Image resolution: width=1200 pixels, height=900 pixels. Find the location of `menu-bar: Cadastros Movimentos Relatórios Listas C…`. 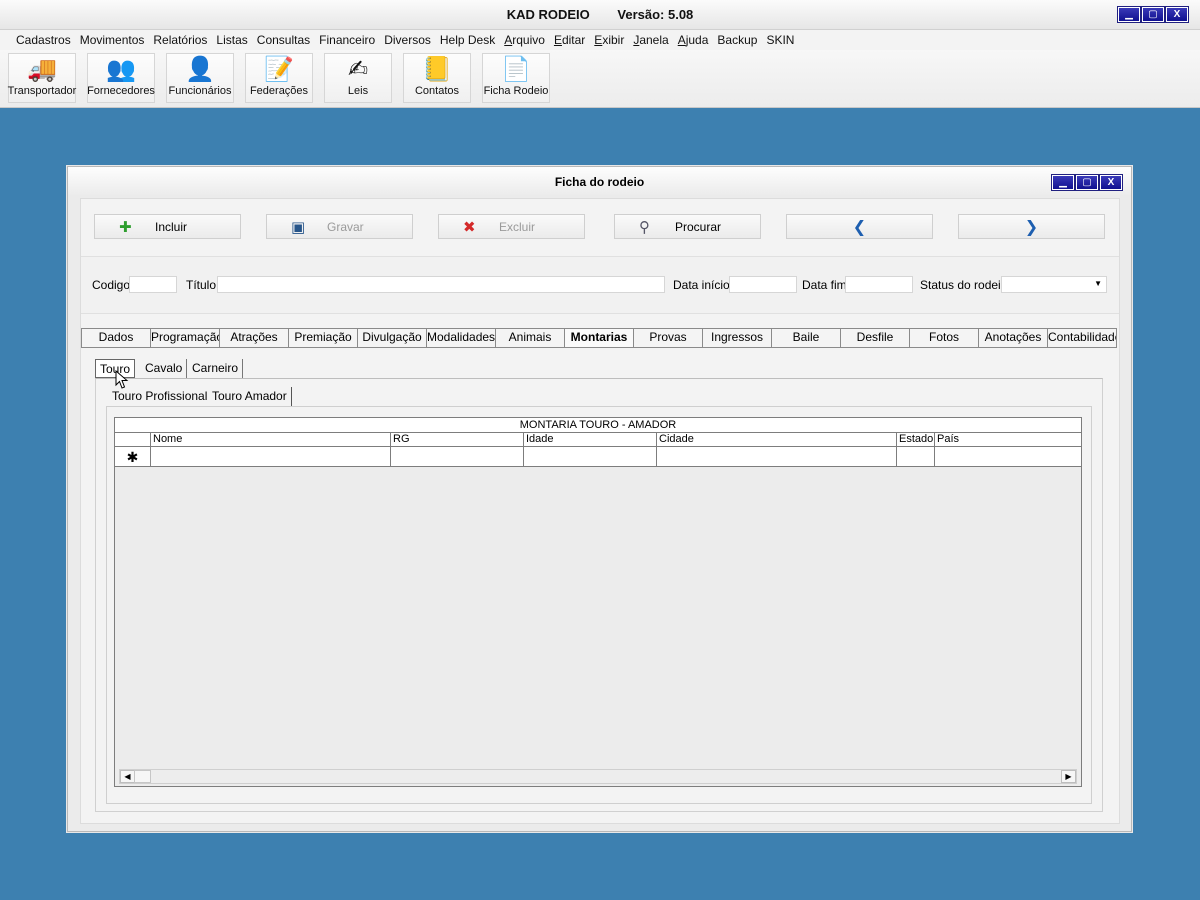

menu-bar: Cadastros Movimentos Relatórios Listas C… is located at coordinates (600, 40).